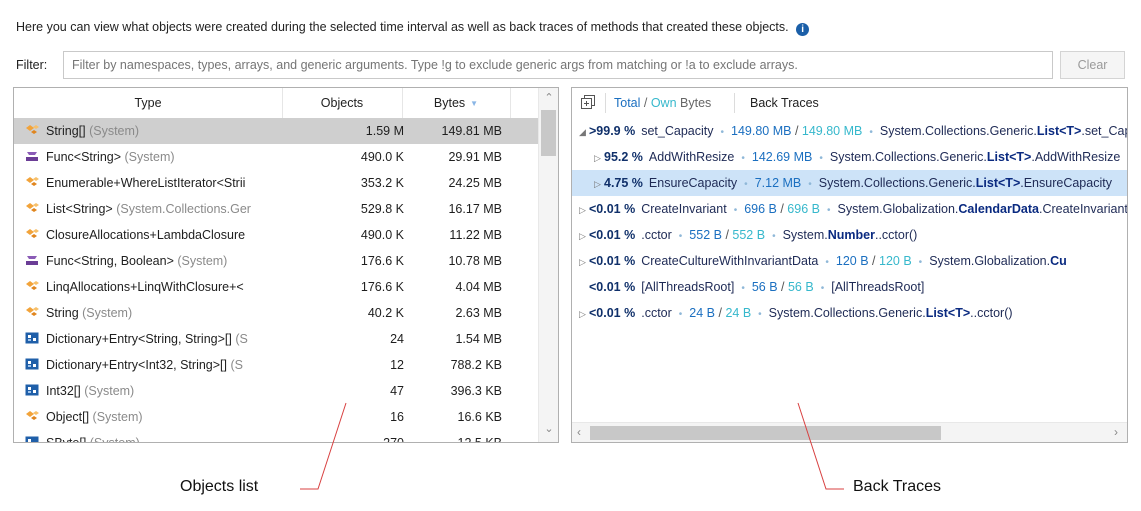 The image size is (1141, 511). I want to click on annotation-lines, so click(572, 446).